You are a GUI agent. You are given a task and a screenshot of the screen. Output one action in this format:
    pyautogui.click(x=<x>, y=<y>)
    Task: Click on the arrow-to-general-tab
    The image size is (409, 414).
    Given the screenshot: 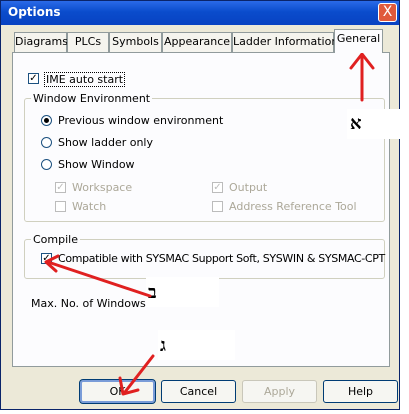 What is the action you would take?
    pyautogui.click(x=362, y=77)
    